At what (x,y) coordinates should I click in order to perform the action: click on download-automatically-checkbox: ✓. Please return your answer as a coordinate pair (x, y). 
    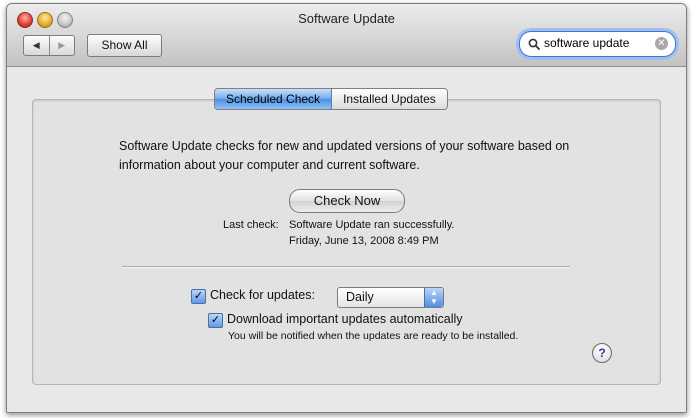
    Looking at the image, I should click on (215, 320).